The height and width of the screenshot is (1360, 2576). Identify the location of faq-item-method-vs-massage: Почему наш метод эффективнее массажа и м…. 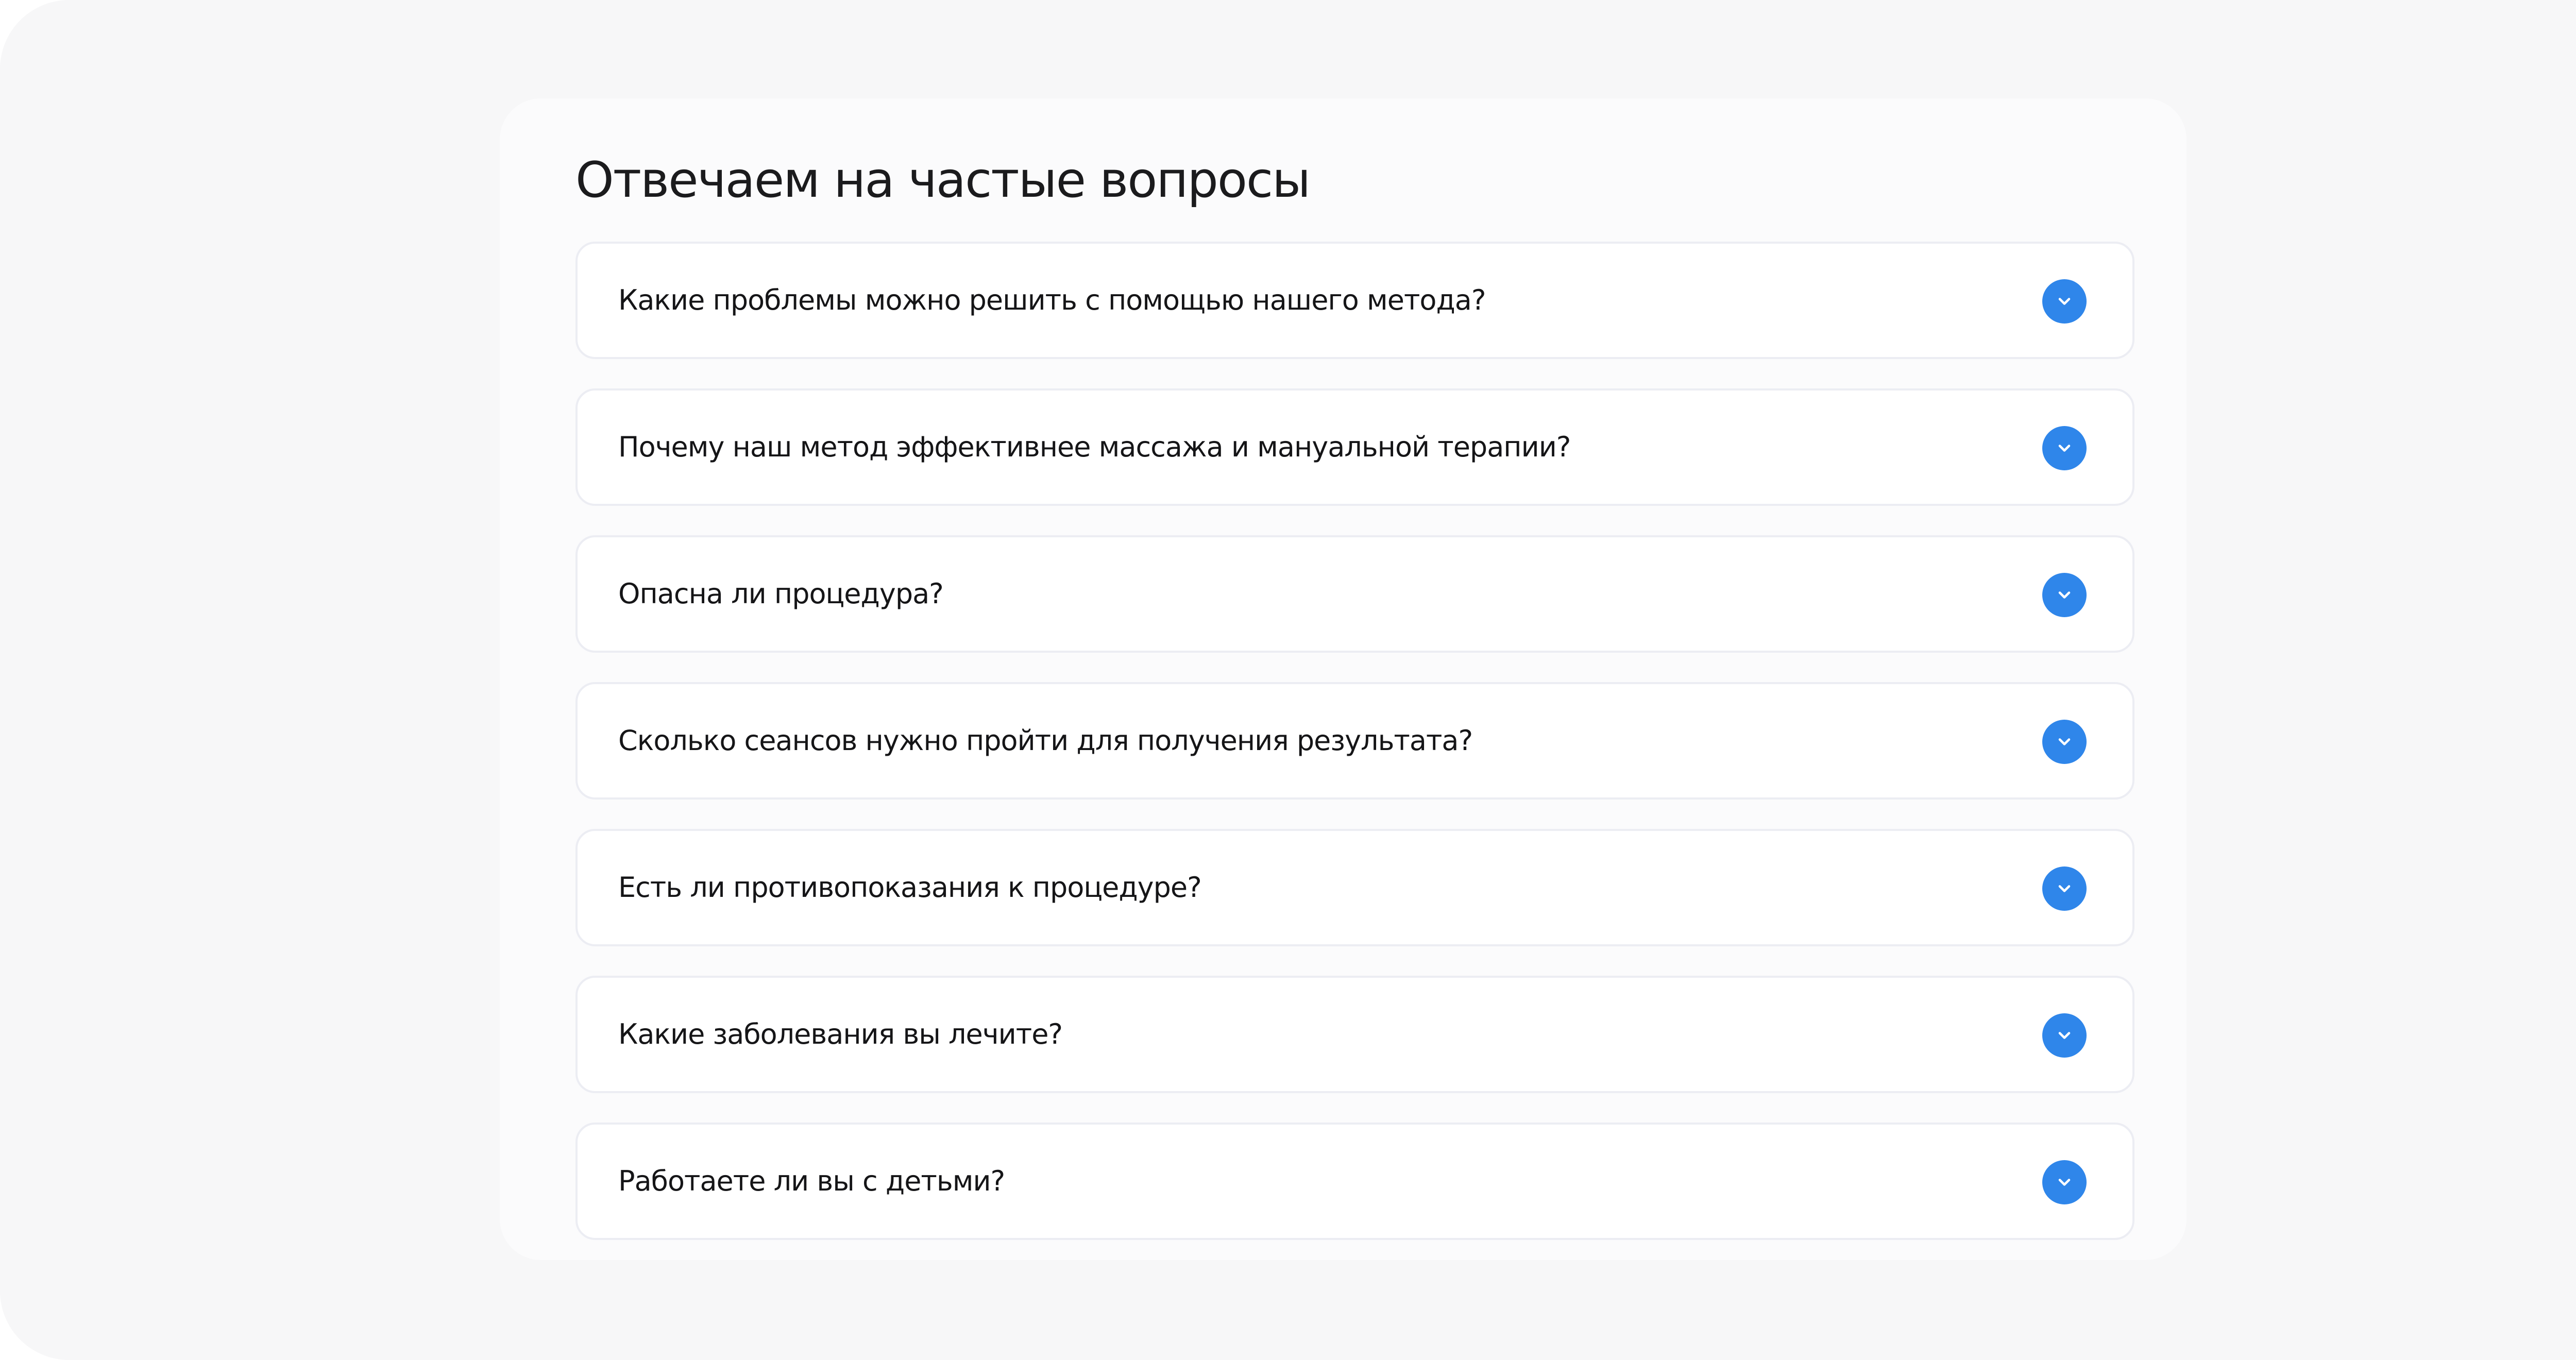
(1354, 447).